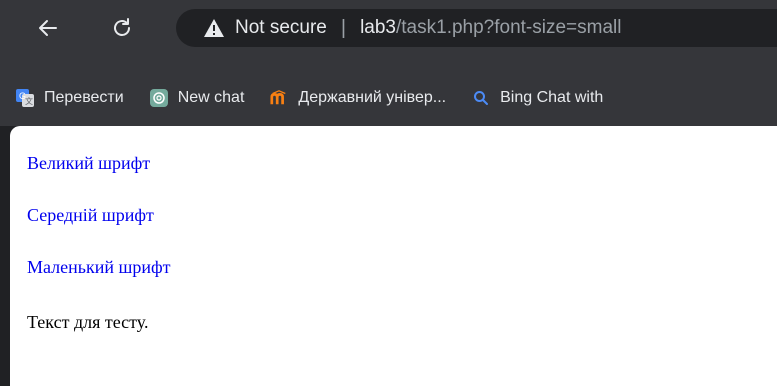  I want to click on bookmark-translate: G 文 Перевести, so click(70, 98).